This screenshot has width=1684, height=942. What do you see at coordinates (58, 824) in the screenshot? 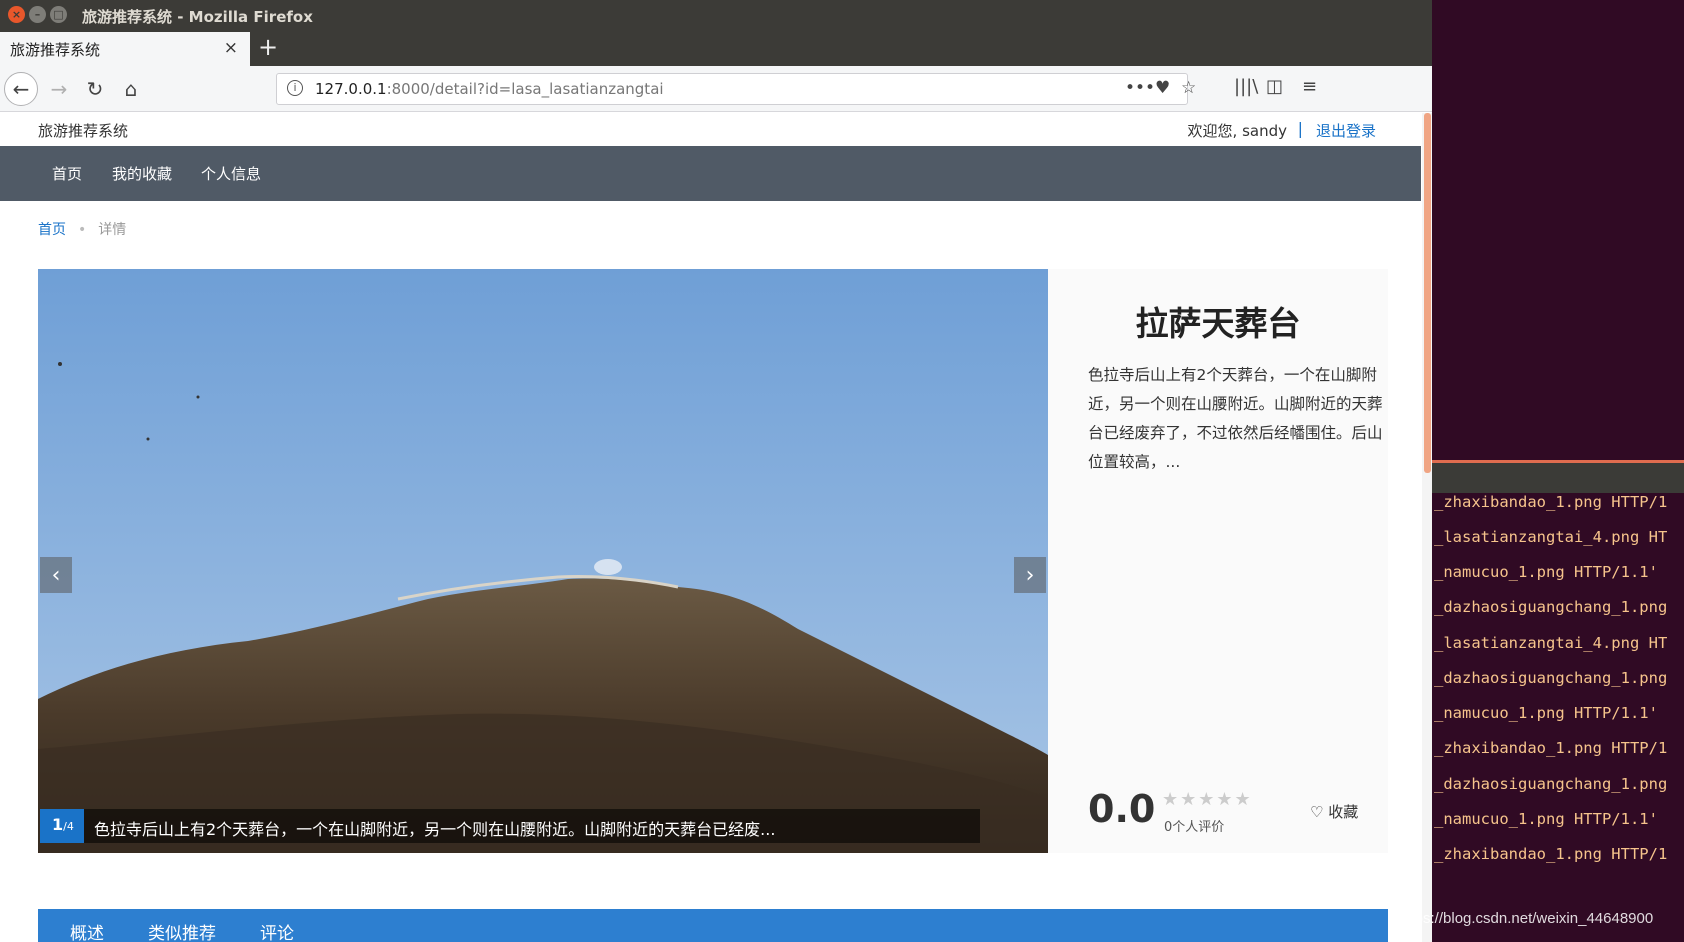
I see `counter-current: 1` at bounding box center [58, 824].